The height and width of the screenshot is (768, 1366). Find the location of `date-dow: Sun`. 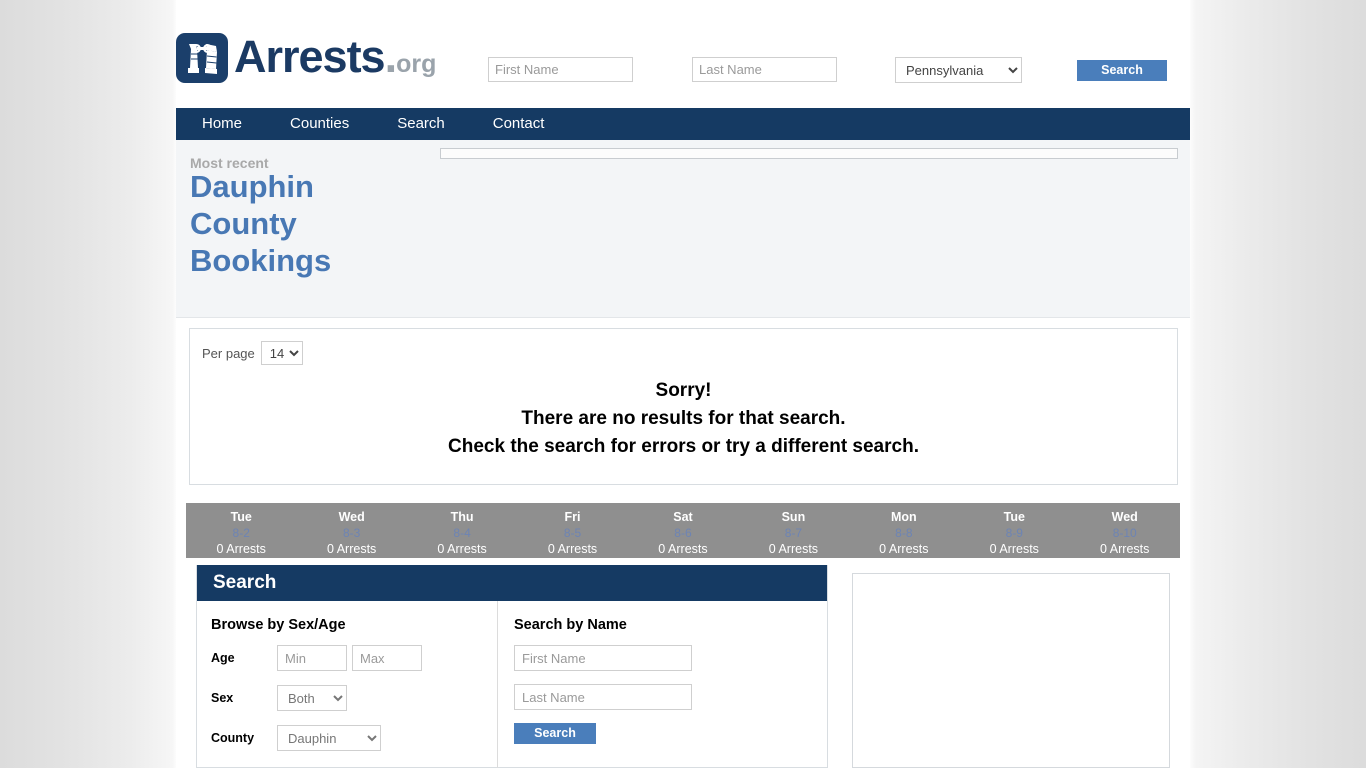

date-dow: Sun is located at coordinates (793, 517).